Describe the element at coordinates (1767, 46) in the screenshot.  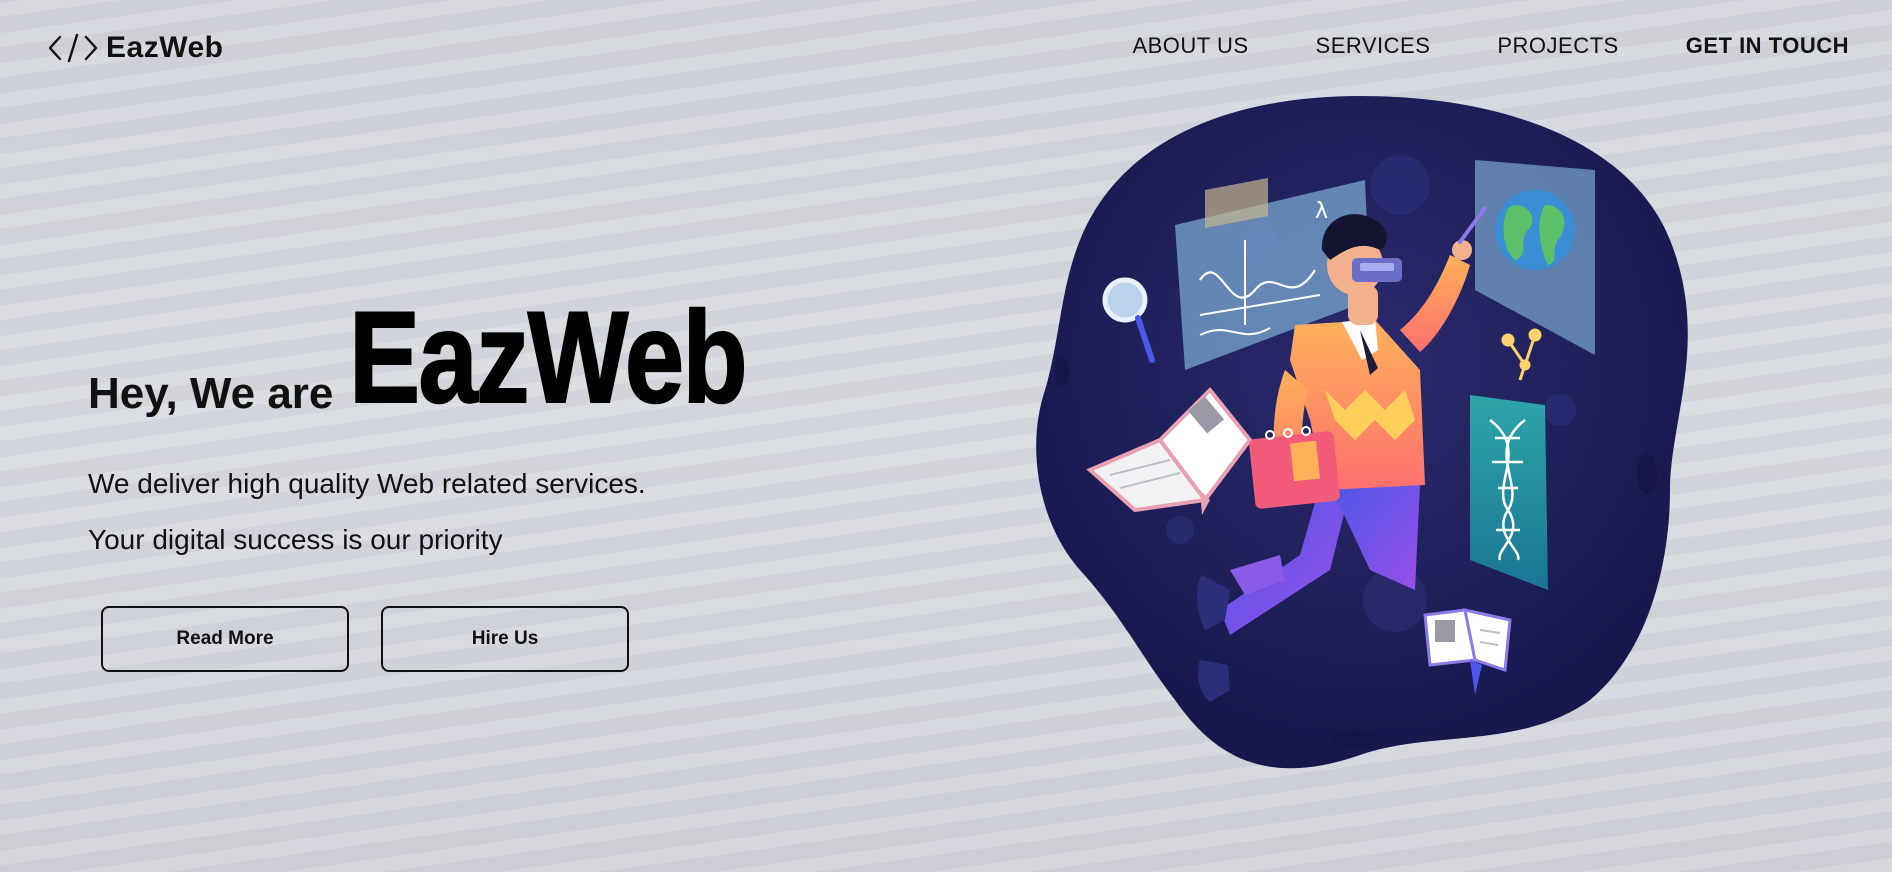
I see `nav-get-in-touch: GET IN TOUCH` at that location.